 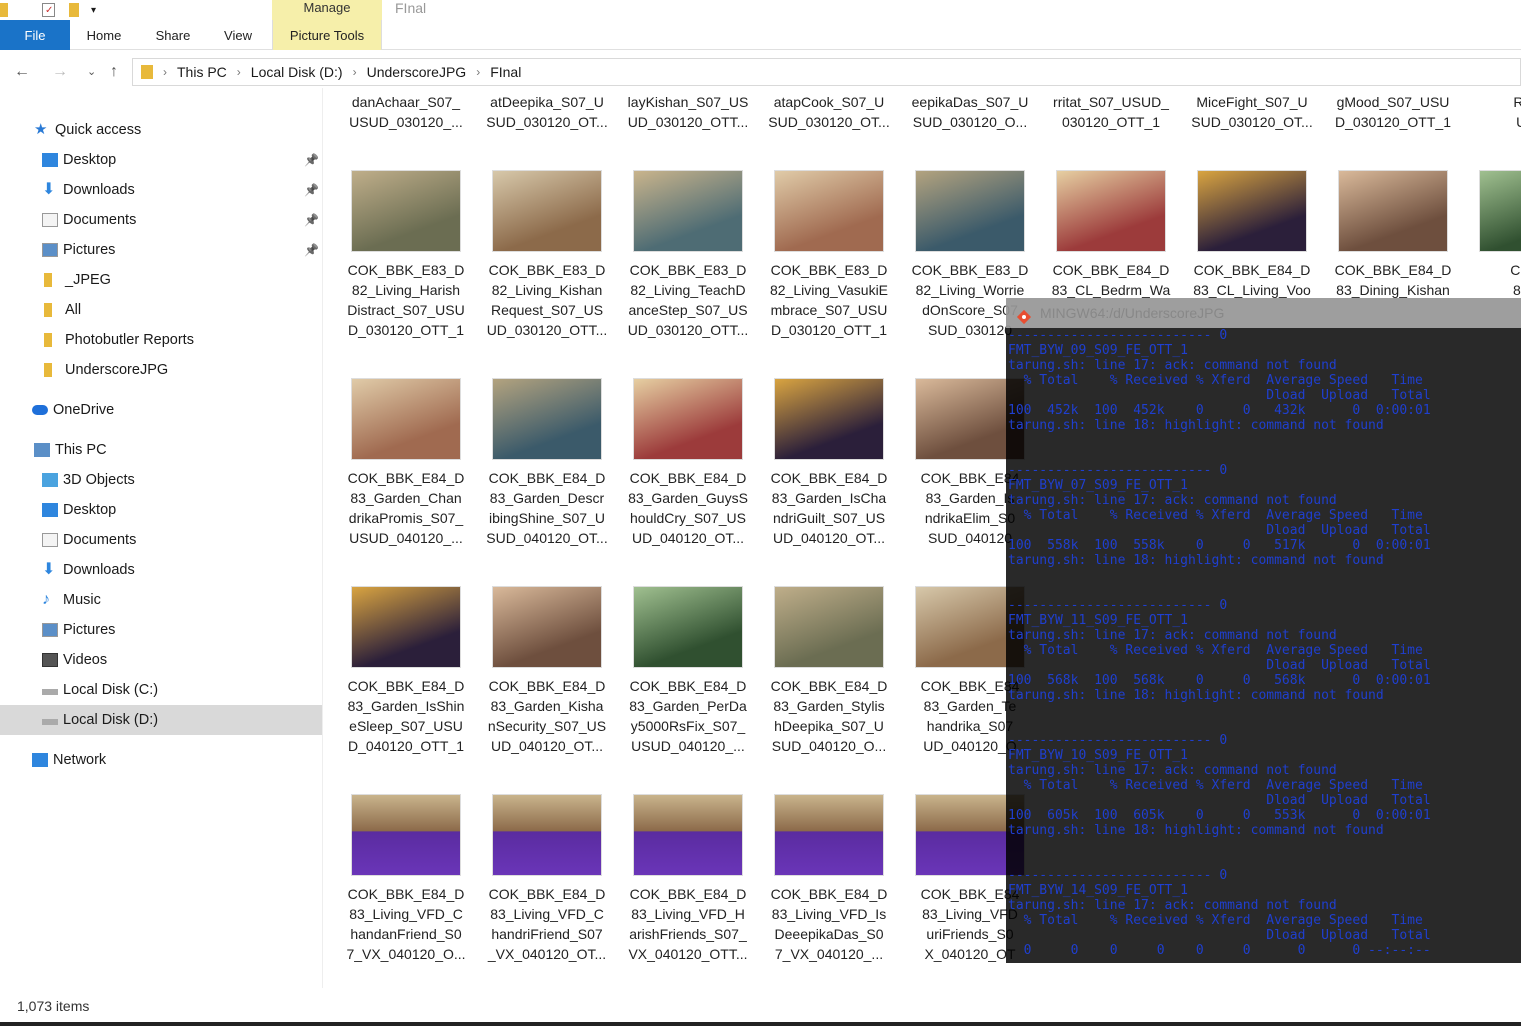 What do you see at coordinates (73, 310) in the screenshot?
I see `sidebar-item-label: All` at bounding box center [73, 310].